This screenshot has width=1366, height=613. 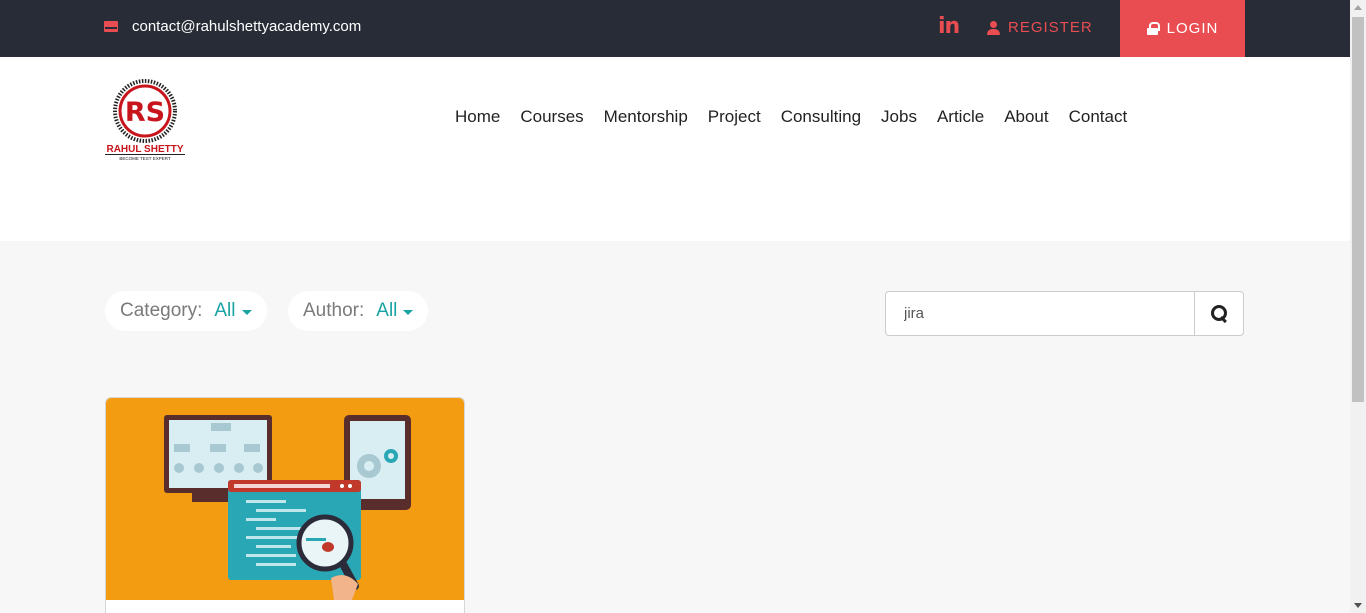 I want to click on register-link: REGISTER, so click(x=1040, y=27).